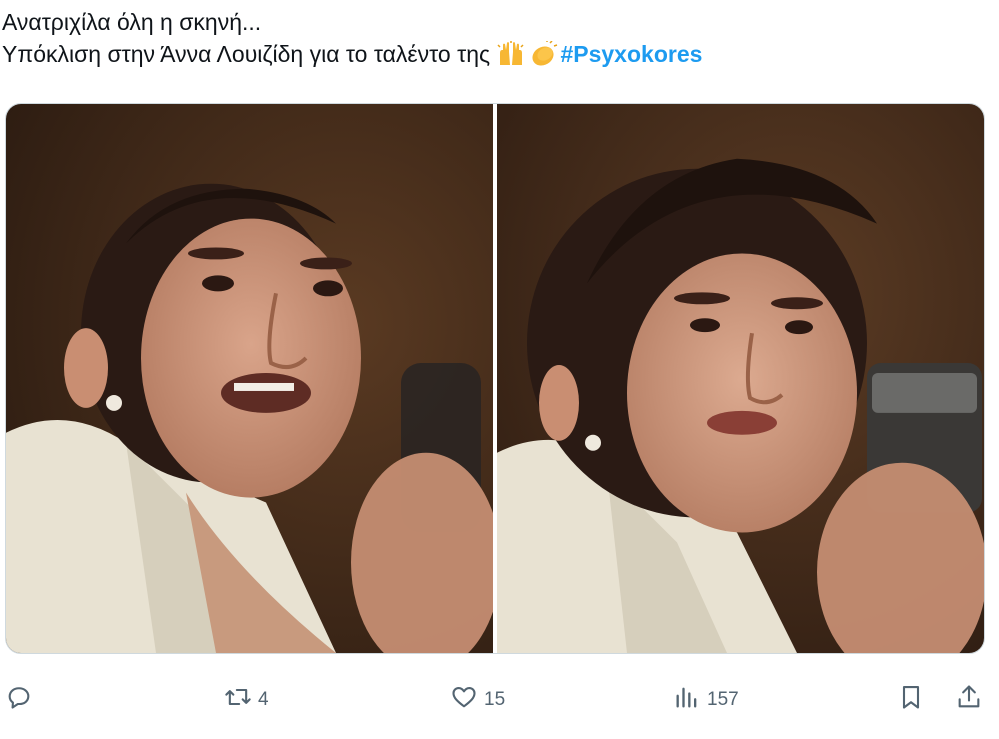 The image size is (999, 739). What do you see at coordinates (631, 54) in the screenshot?
I see `hashtag-link: #Psyxokores` at bounding box center [631, 54].